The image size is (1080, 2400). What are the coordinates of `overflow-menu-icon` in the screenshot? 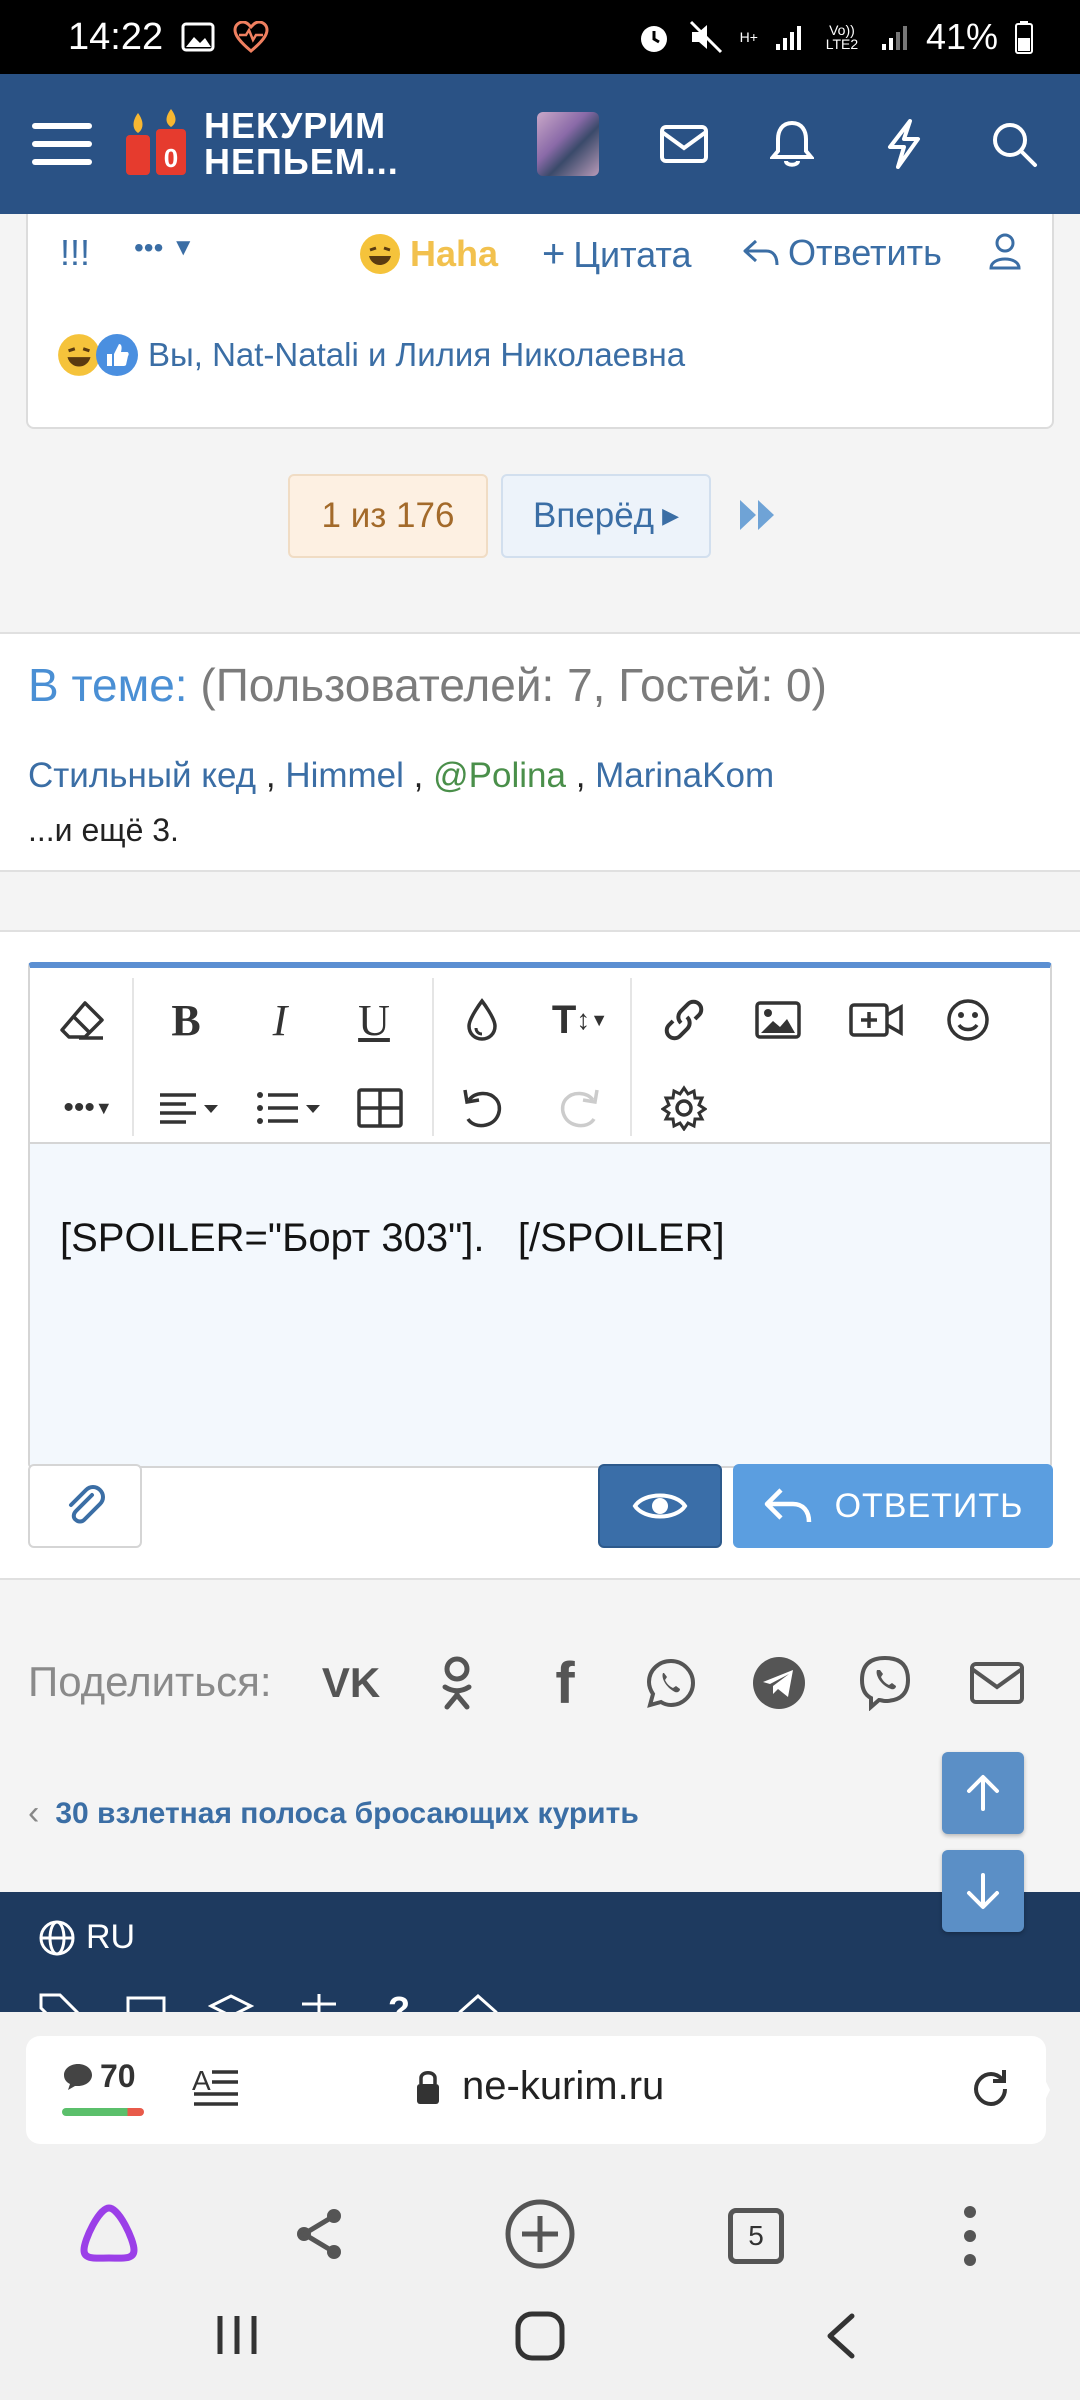 It's located at (970, 2236).